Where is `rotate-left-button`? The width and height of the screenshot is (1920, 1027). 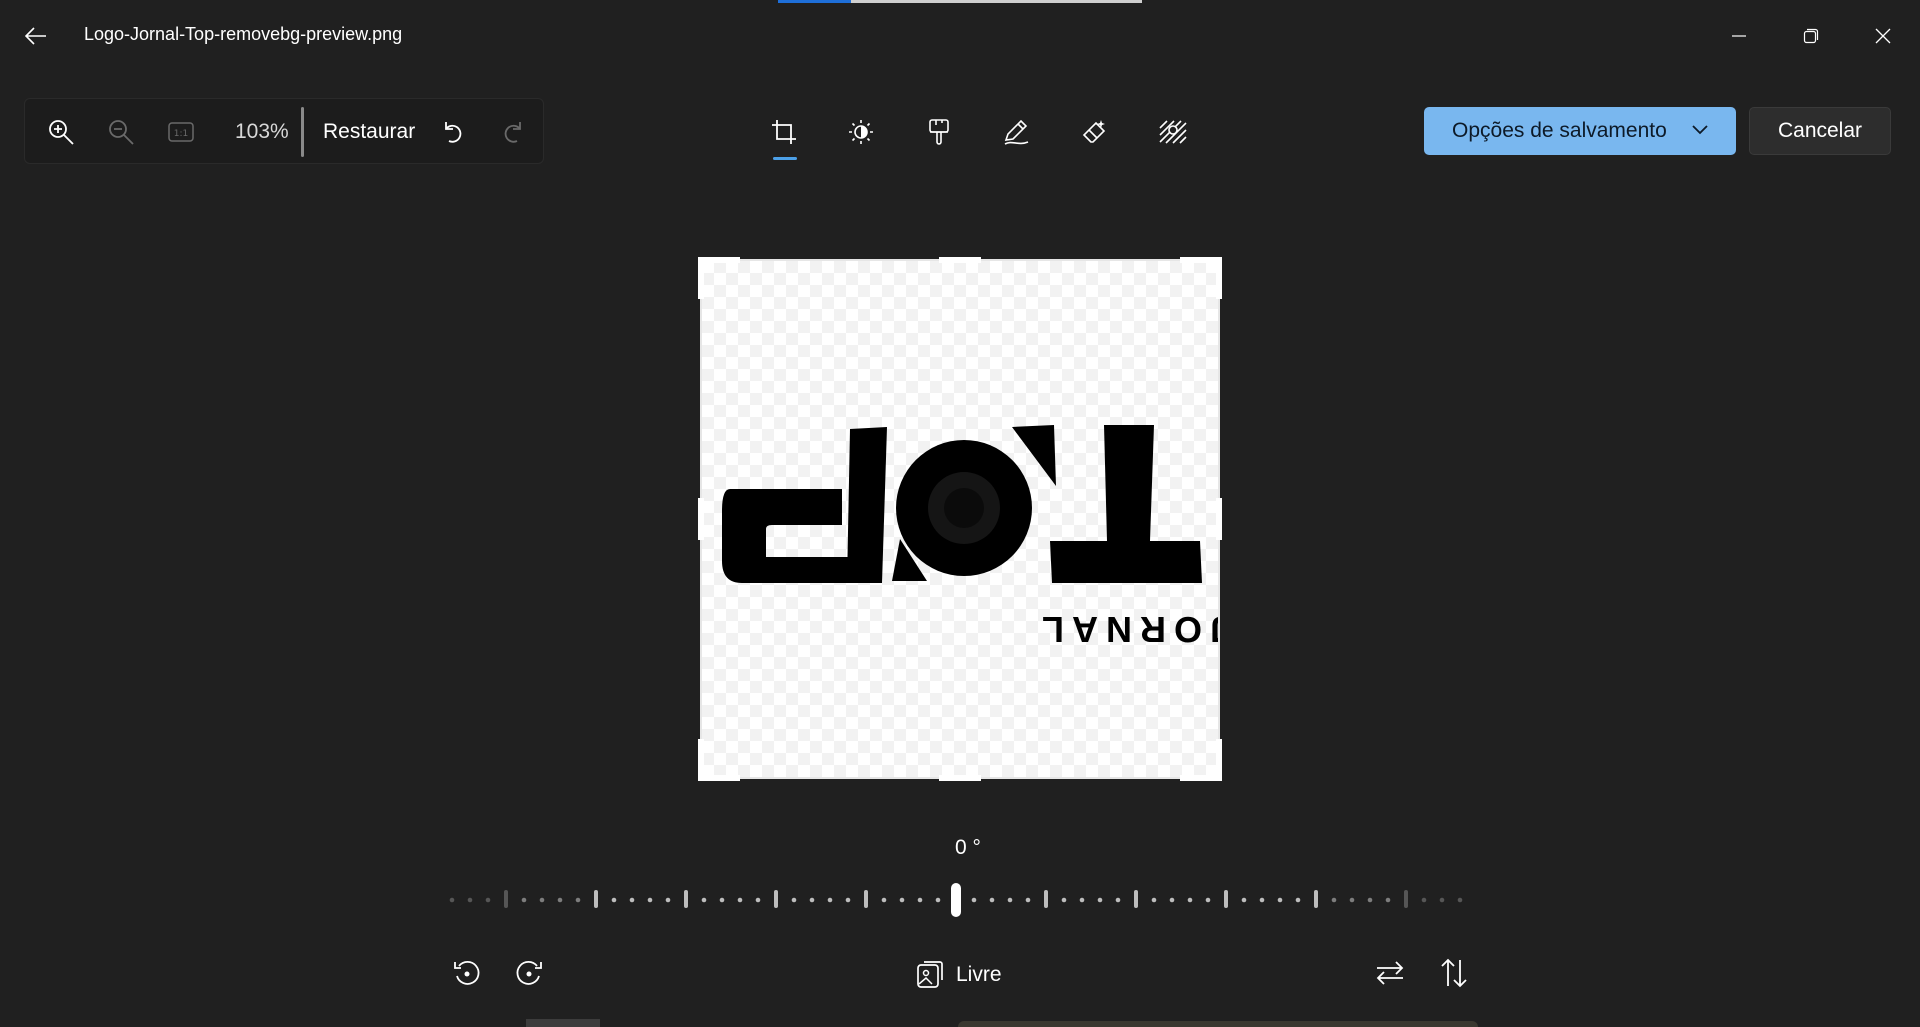 rotate-left-button is located at coordinates (467, 973).